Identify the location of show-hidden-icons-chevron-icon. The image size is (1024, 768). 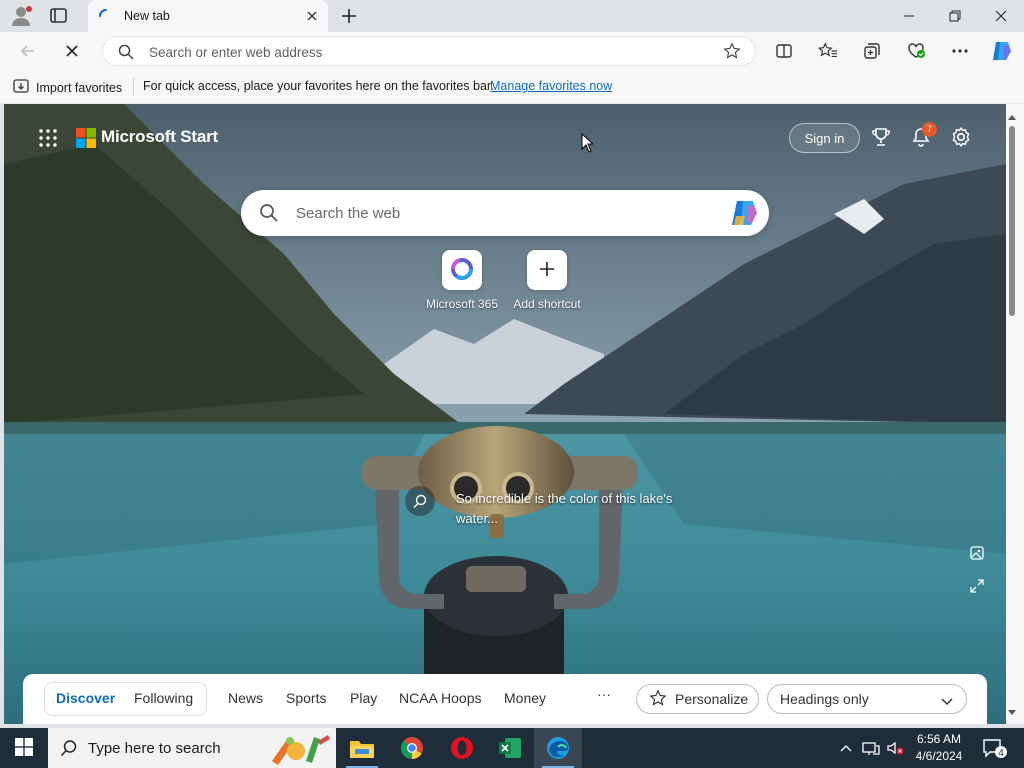
(846, 748).